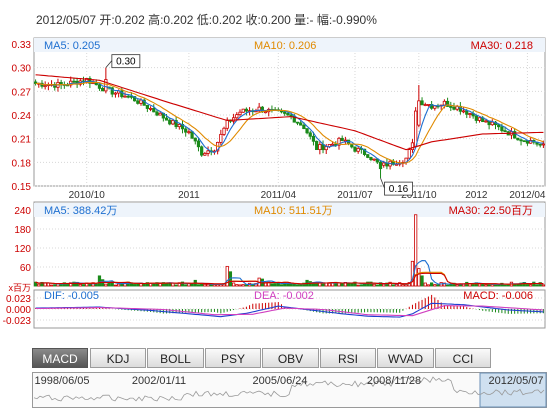 Image resolution: width=549 pixels, height=410 pixels. I want to click on volume-ytick-label: 60, so click(26, 268).